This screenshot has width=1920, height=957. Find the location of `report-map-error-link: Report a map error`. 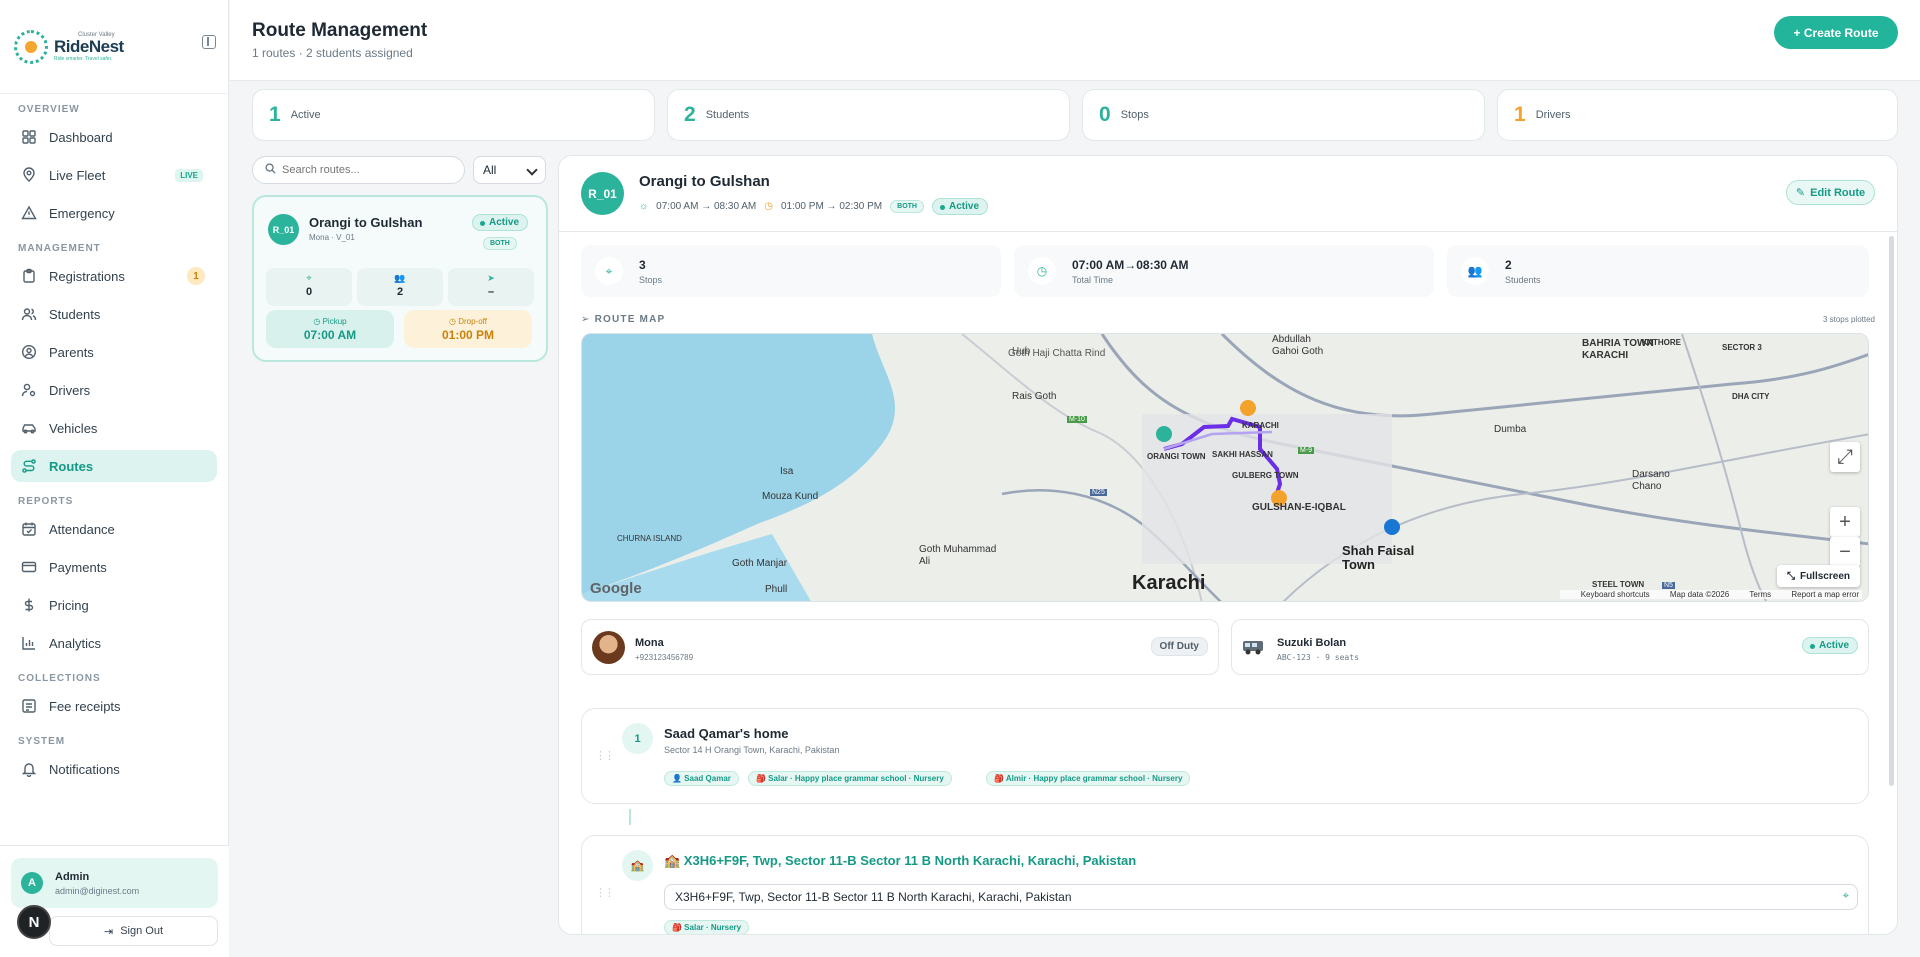

report-map-error-link: Report a map error is located at coordinates (1825, 594).